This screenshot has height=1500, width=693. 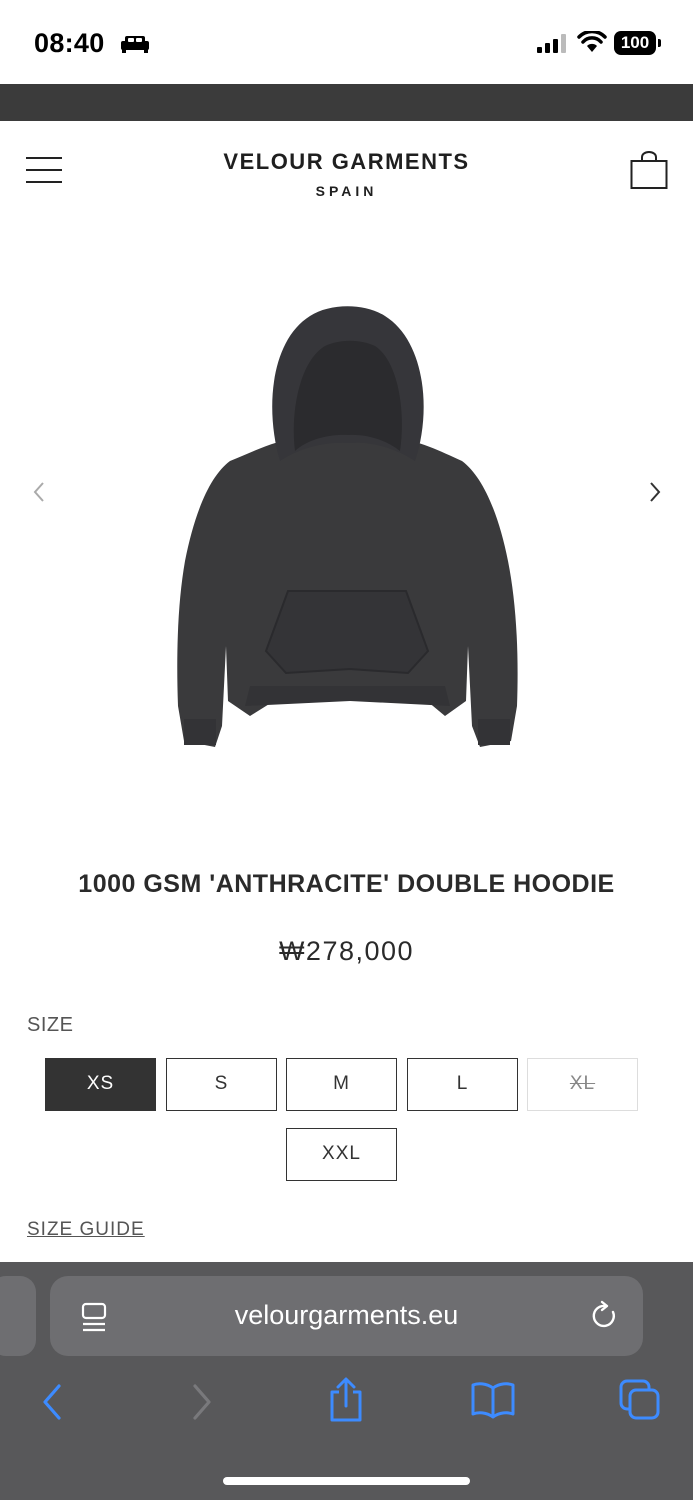 What do you see at coordinates (202, 1402) in the screenshot?
I see `forward-arrow-icon` at bounding box center [202, 1402].